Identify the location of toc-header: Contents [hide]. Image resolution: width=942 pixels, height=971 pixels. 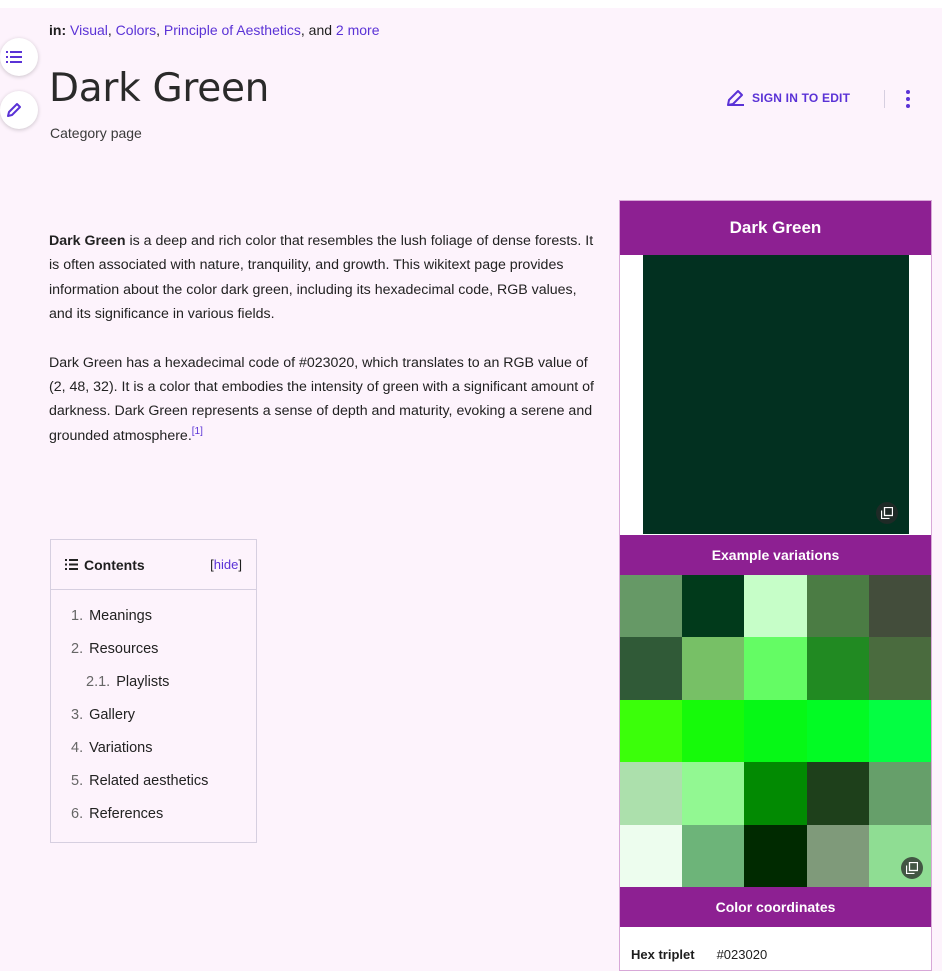
(153, 565).